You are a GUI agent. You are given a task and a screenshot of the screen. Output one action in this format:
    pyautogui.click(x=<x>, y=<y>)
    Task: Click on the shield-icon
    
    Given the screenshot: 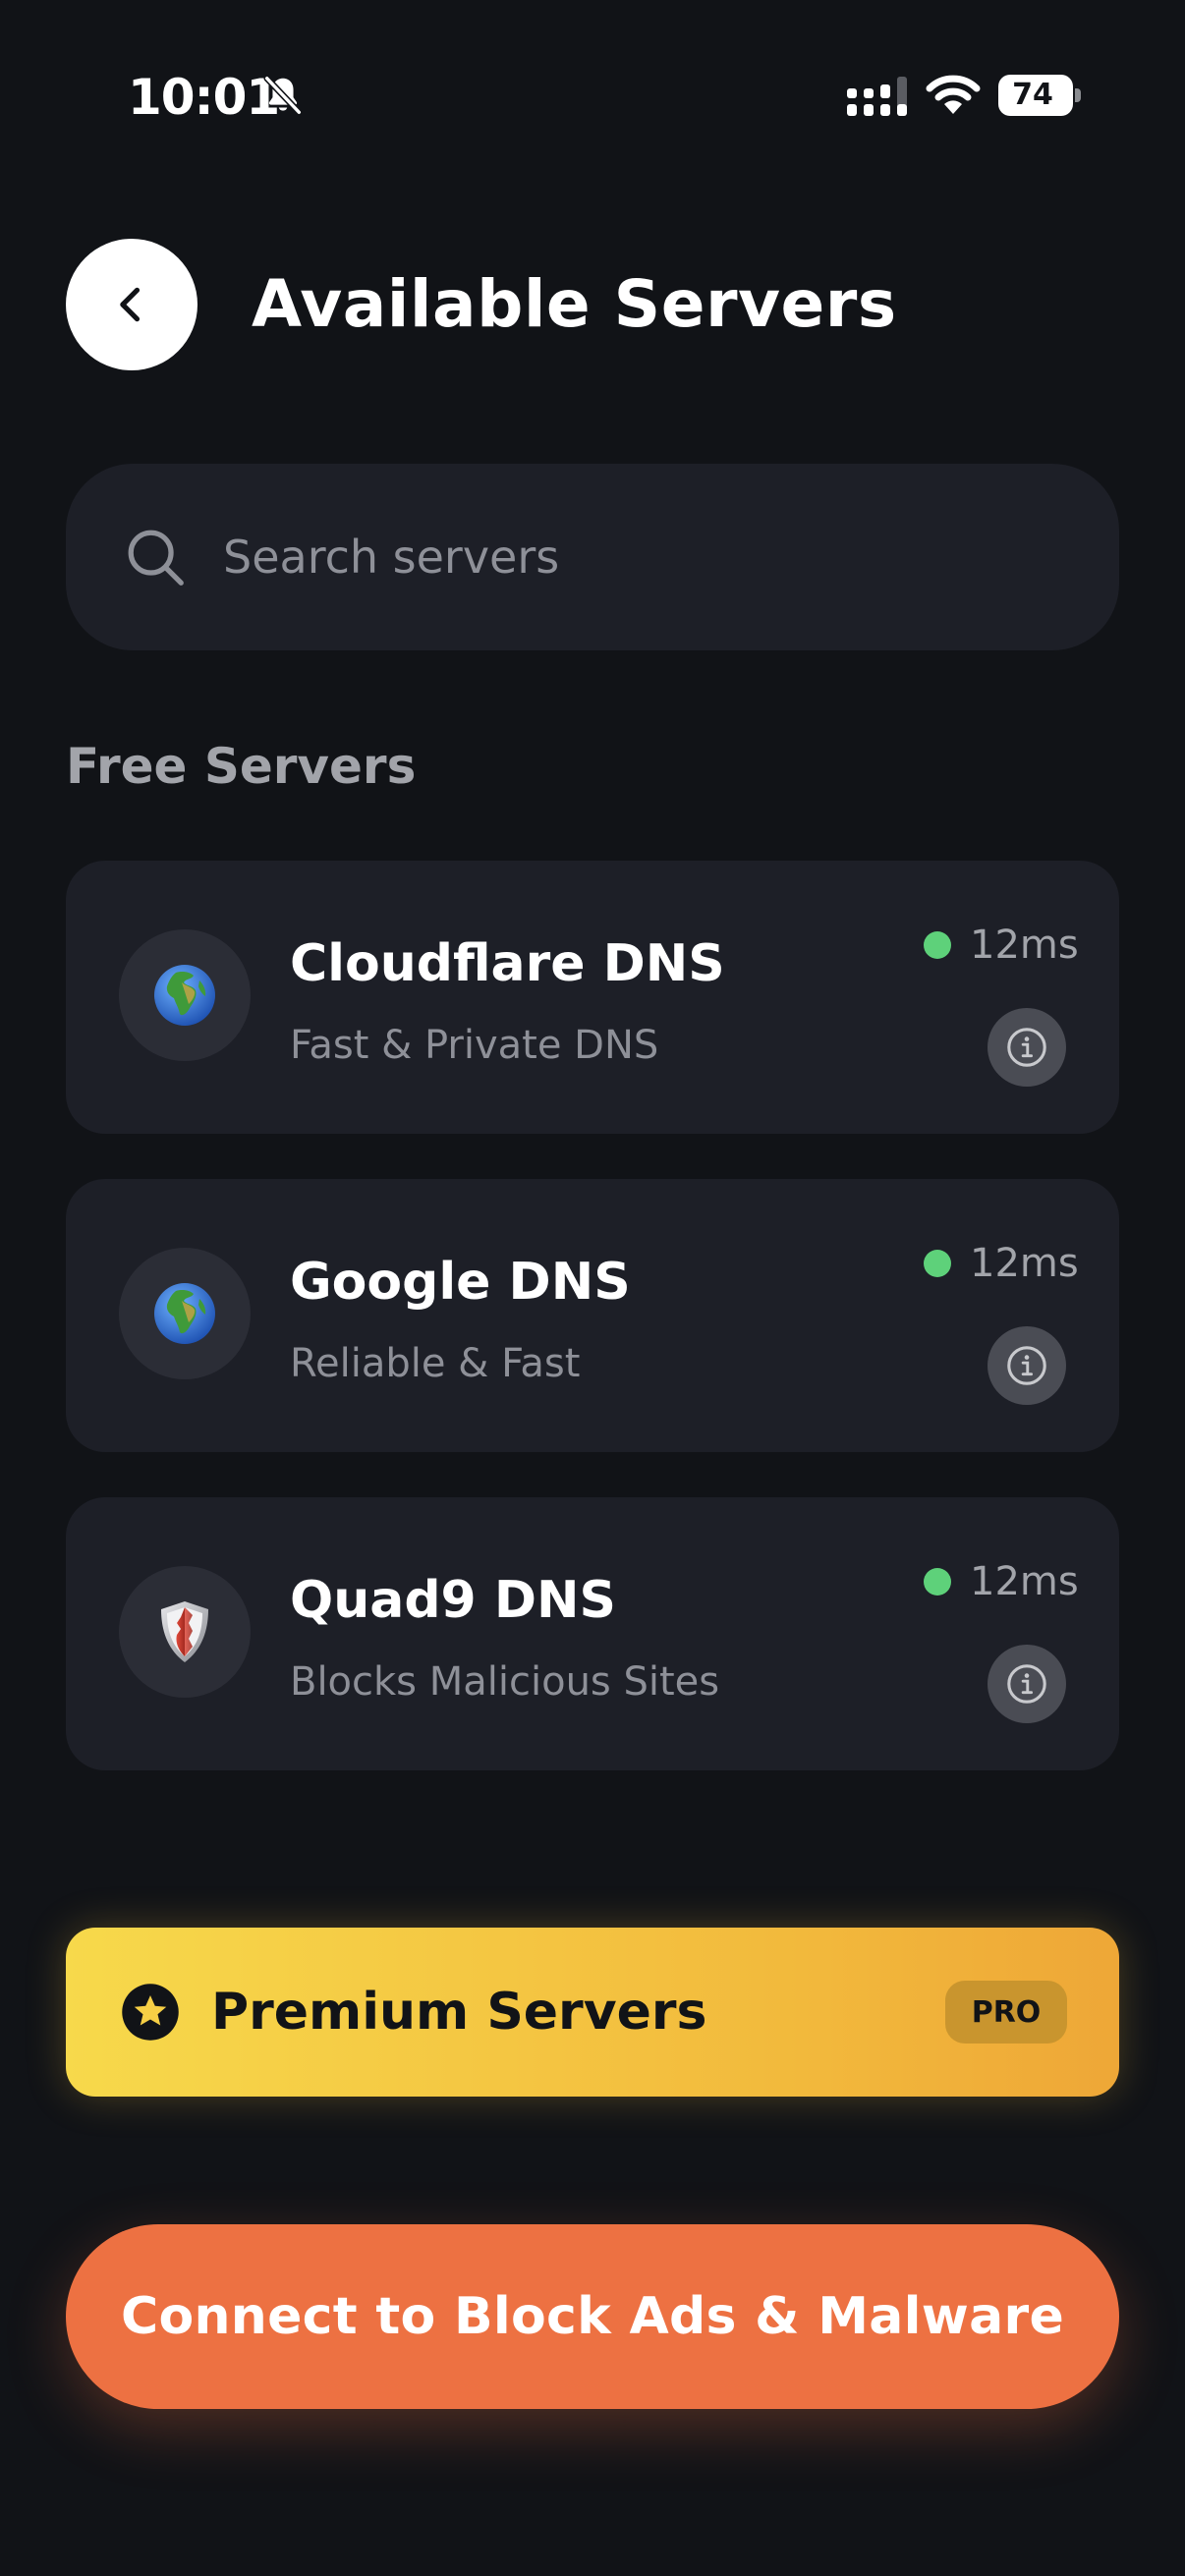 What is the action you would take?
    pyautogui.click(x=184, y=1631)
    